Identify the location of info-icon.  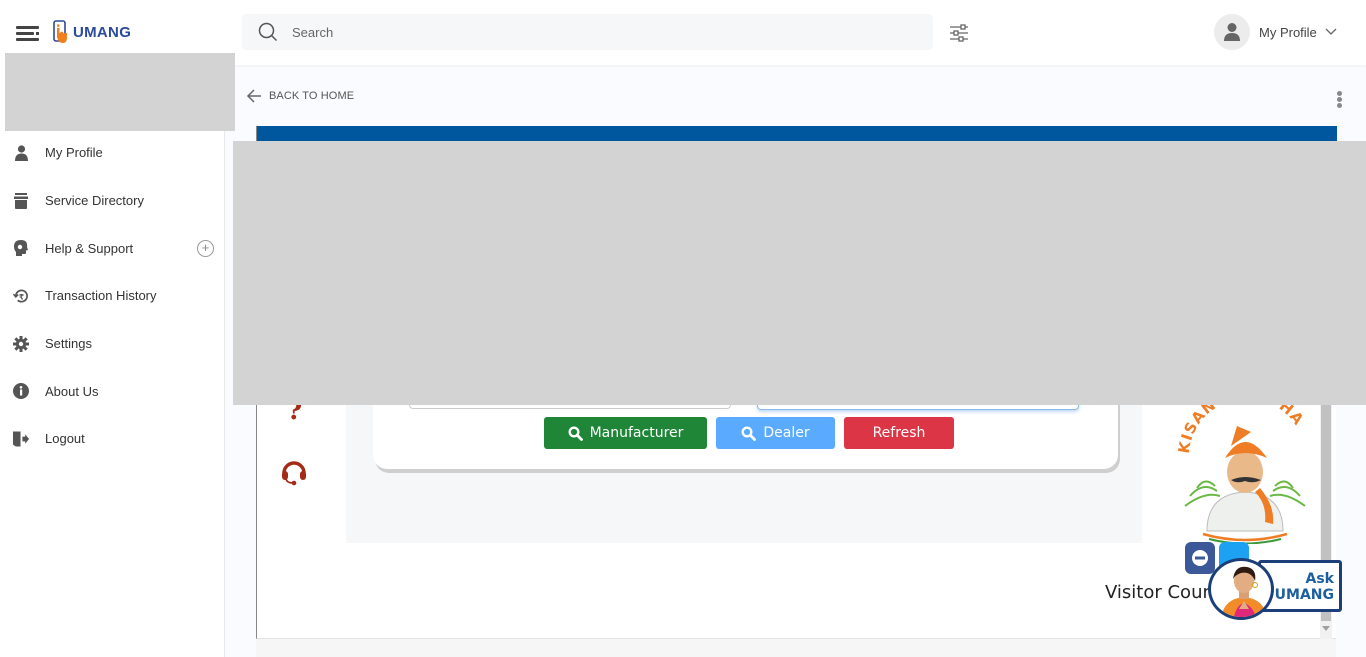
(21, 391).